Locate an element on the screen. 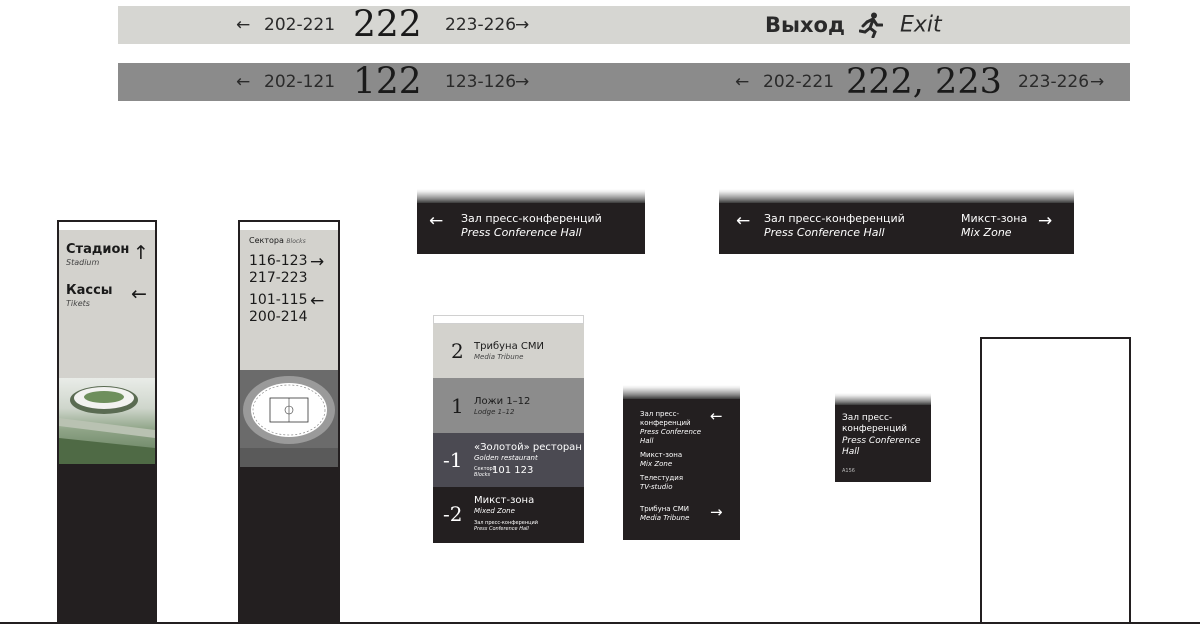 This screenshot has width=1200, height=626. sectors-caption-en: Blocks is located at coordinates (482, 475).